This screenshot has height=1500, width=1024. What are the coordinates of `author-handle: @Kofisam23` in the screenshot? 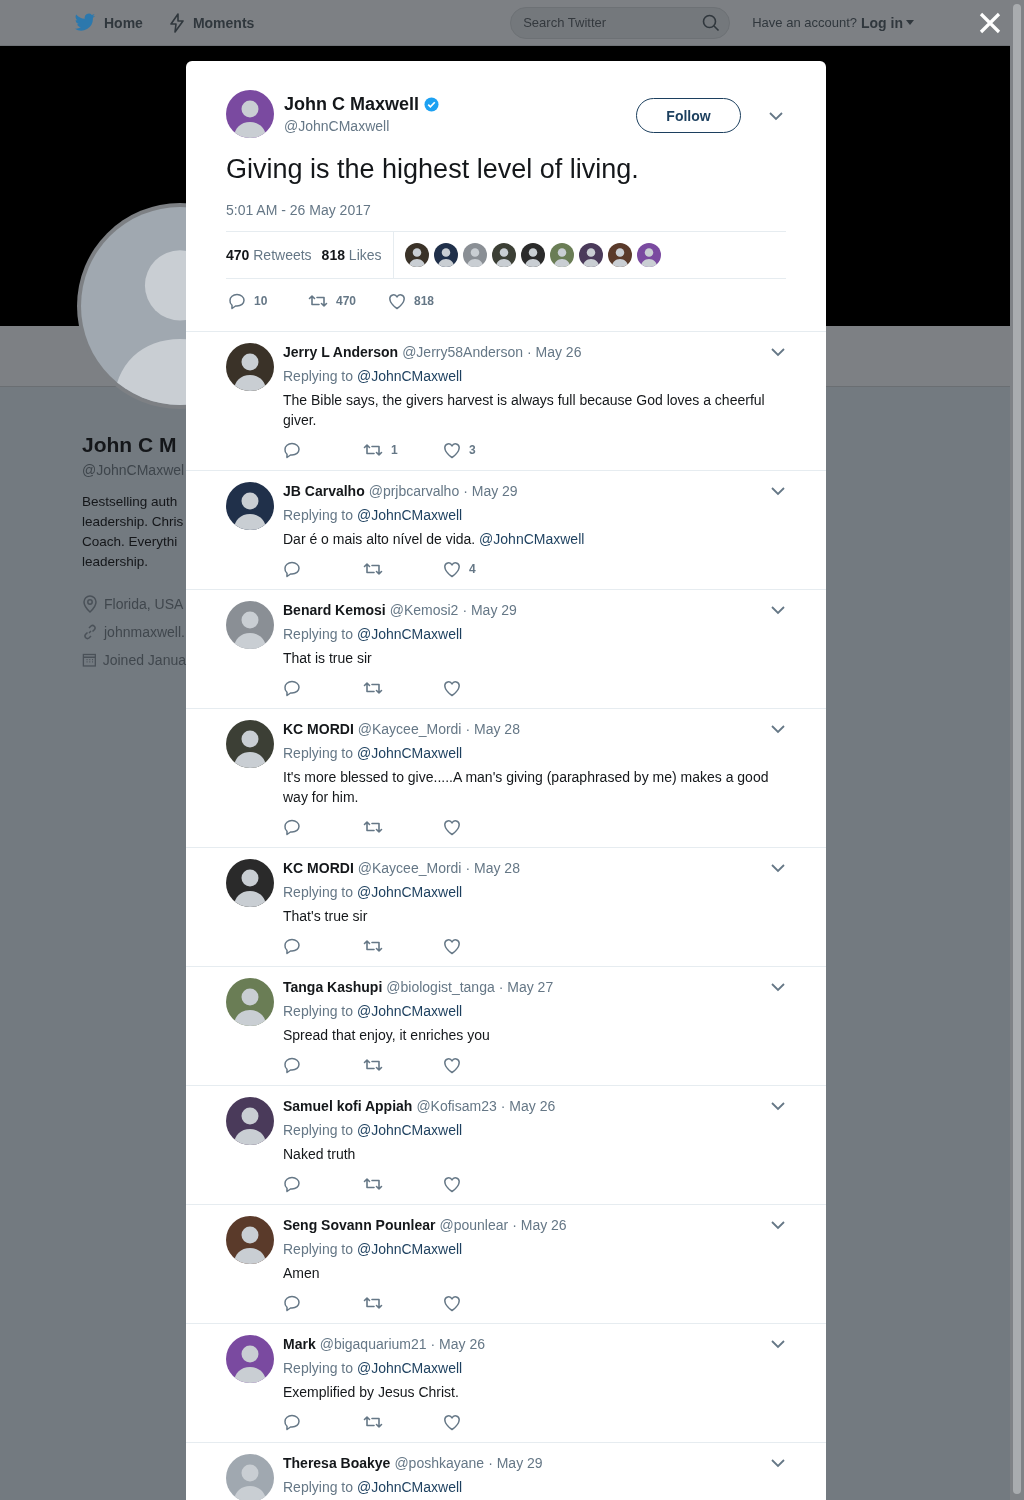 It's located at (456, 1106).